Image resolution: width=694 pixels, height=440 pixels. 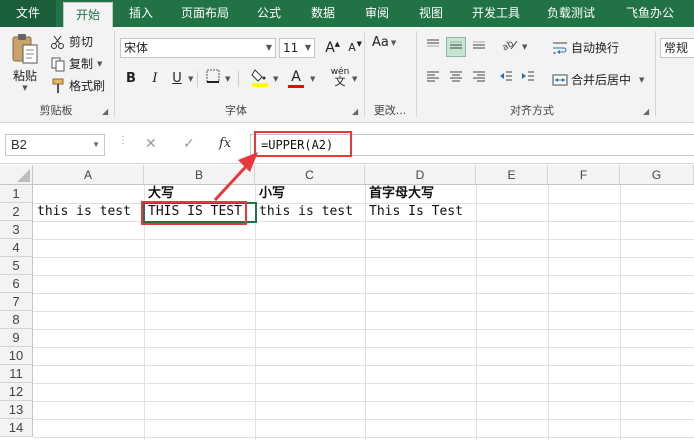 What do you see at coordinates (82, 212) in the screenshot?
I see `cell-a2: this is test` at bounding box center [82, 212].